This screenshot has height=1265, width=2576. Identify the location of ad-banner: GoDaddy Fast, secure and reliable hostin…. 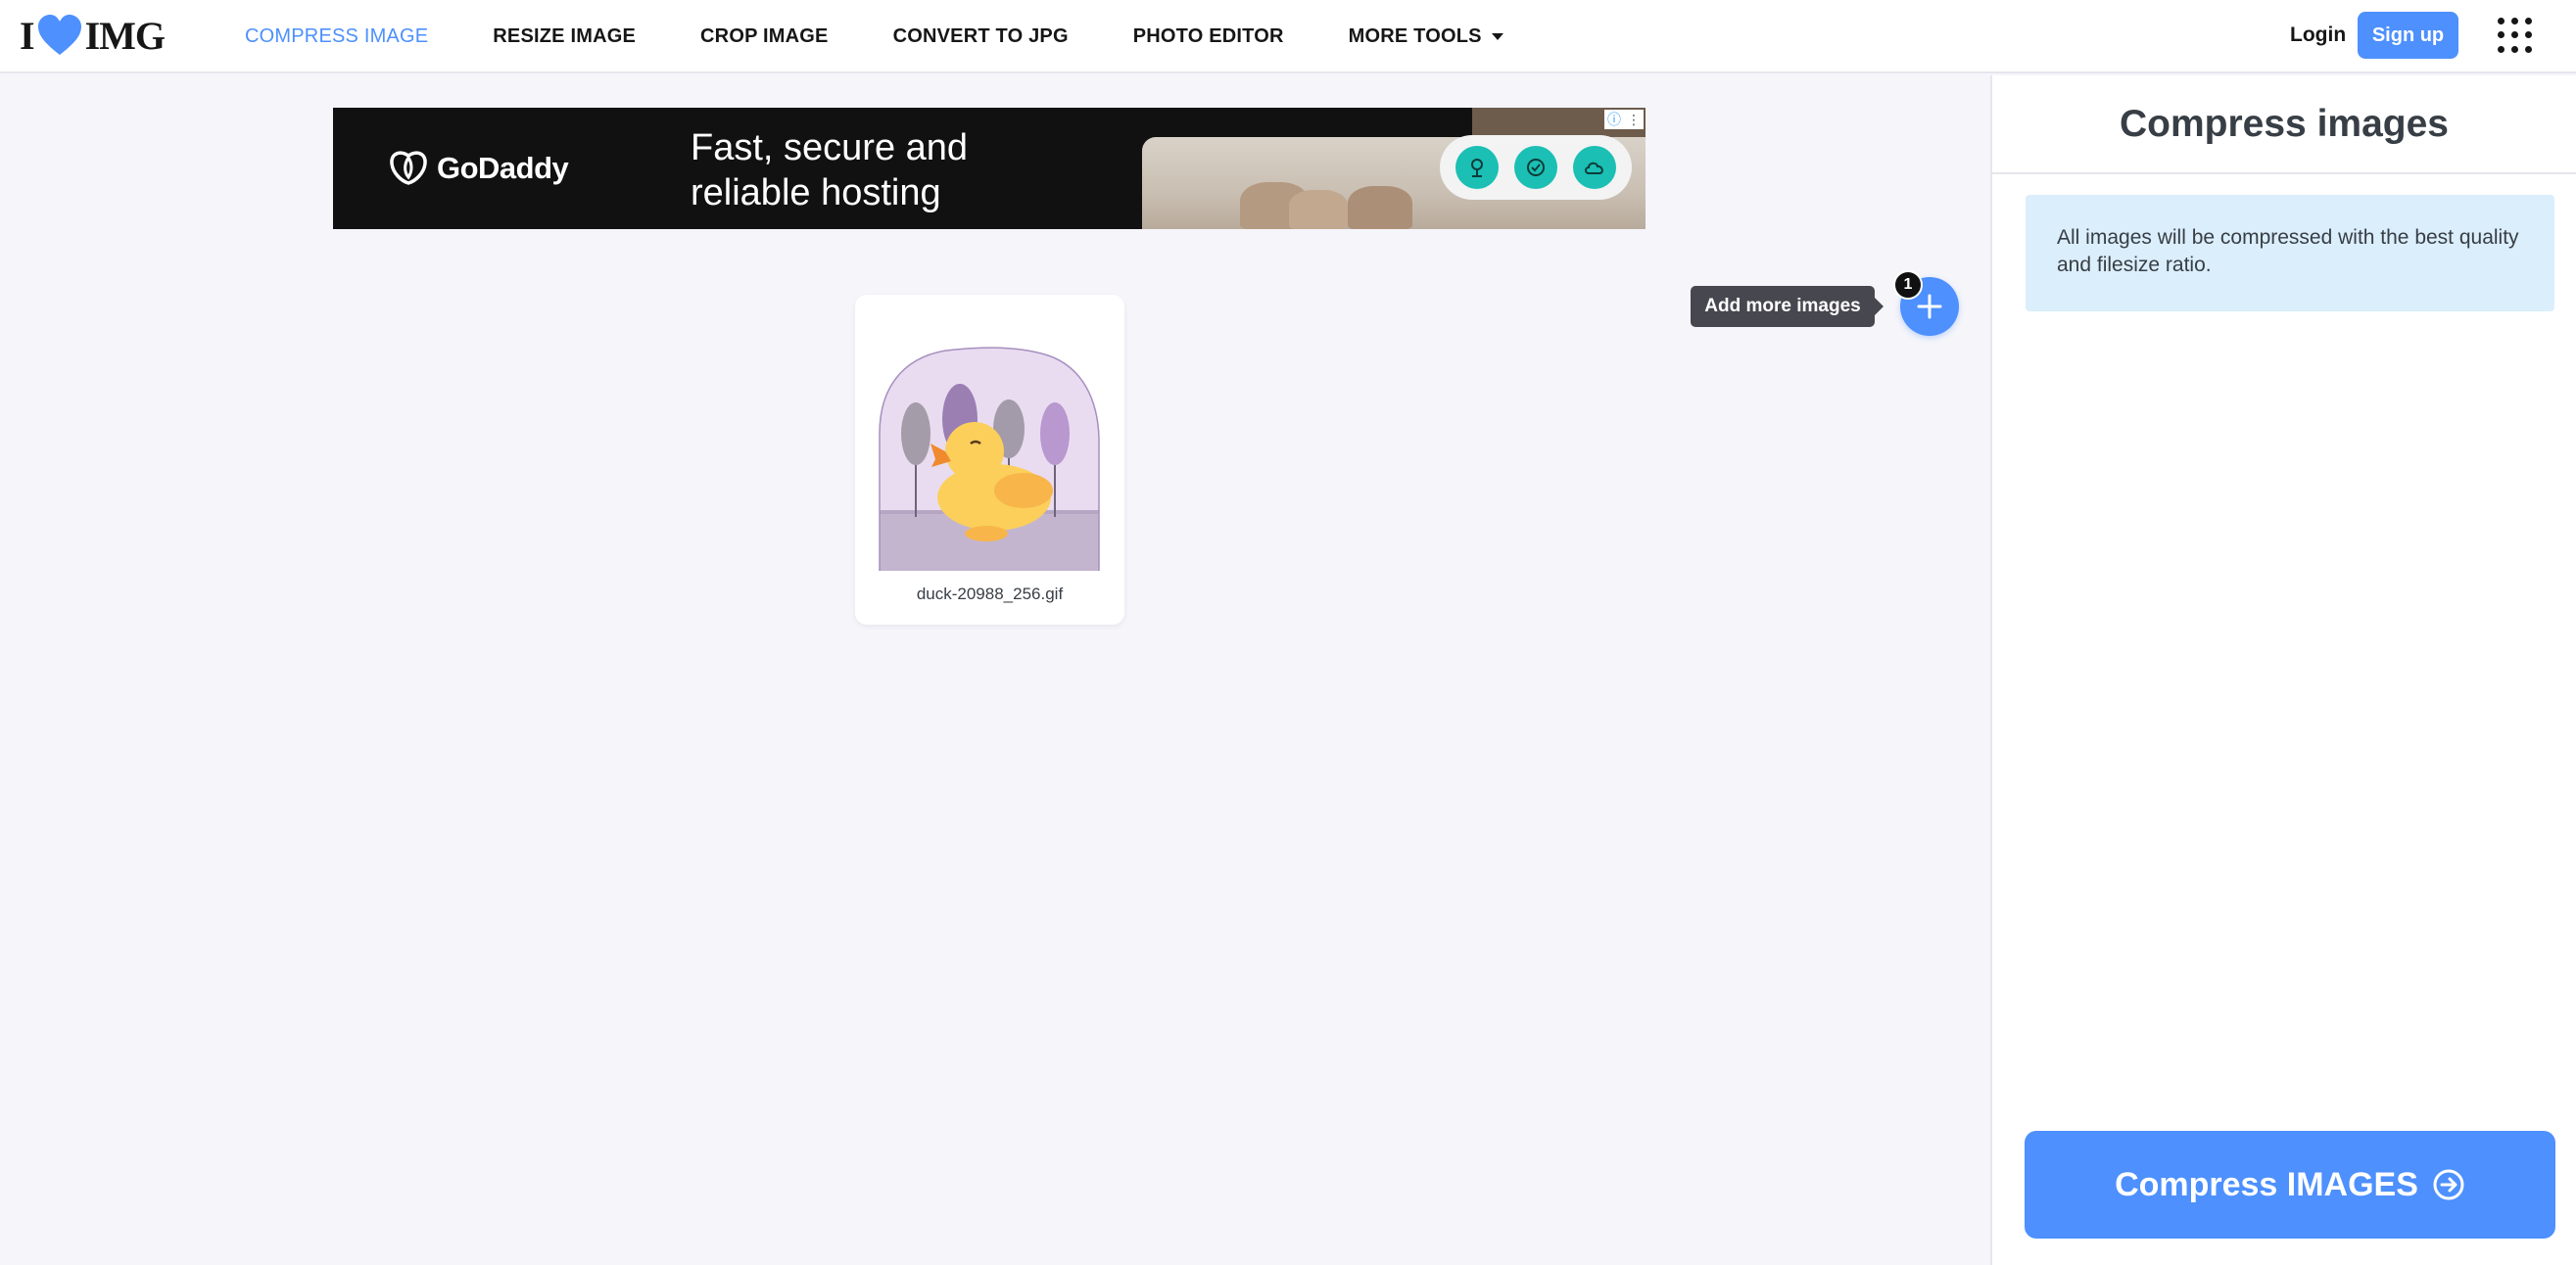
(989, 168).